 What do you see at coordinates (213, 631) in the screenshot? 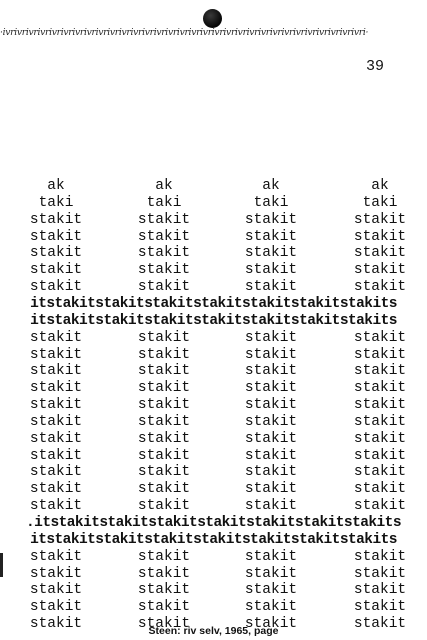
I see `caption: Steen: riv selv, 1965, page` at bounding box center [213, 631].